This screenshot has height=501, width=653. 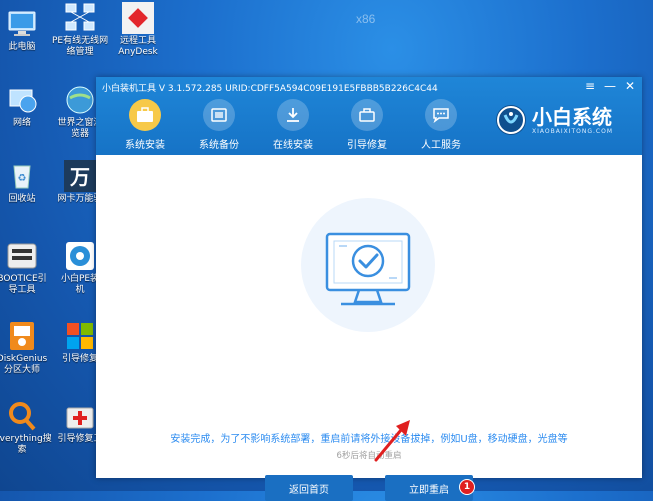 I want to click on desktop-icon-label: BOOTICE引, so click(x=23, y=279).